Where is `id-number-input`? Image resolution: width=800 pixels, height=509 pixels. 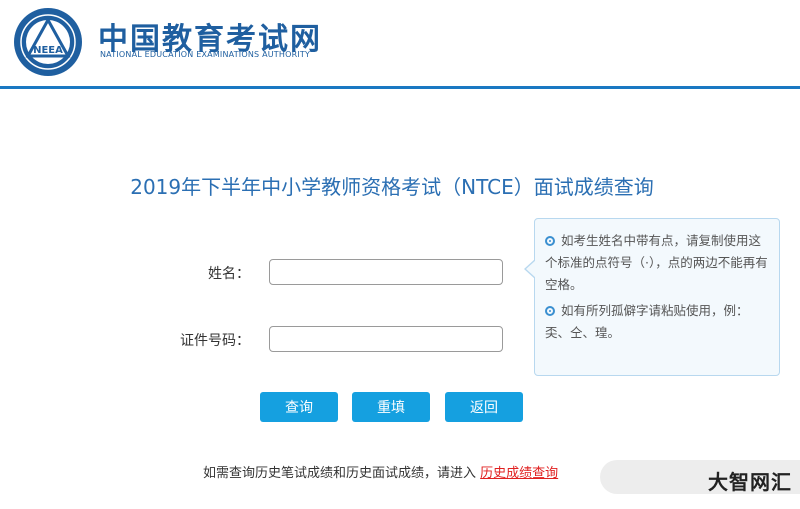
id-number-input is located at coordinates (386, 339).